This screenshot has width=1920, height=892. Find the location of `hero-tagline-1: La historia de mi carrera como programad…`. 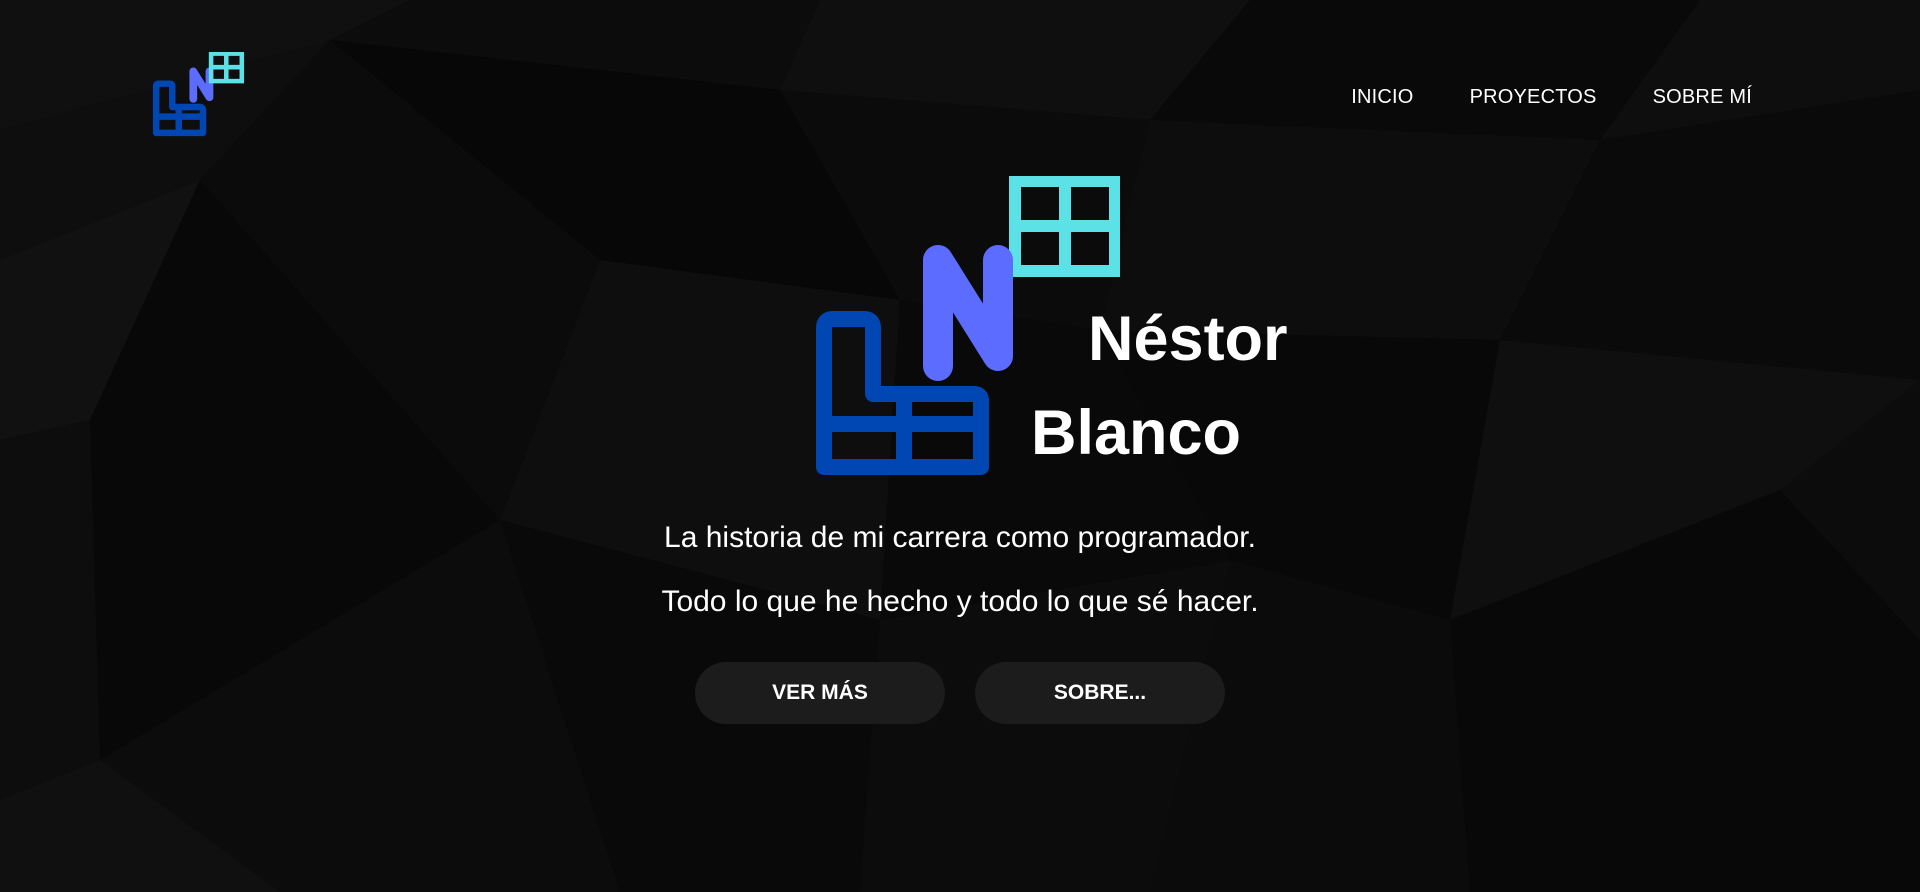

hero-tagline-1: La historia de mi carrera como programad… is located at coordinates (960, 537).